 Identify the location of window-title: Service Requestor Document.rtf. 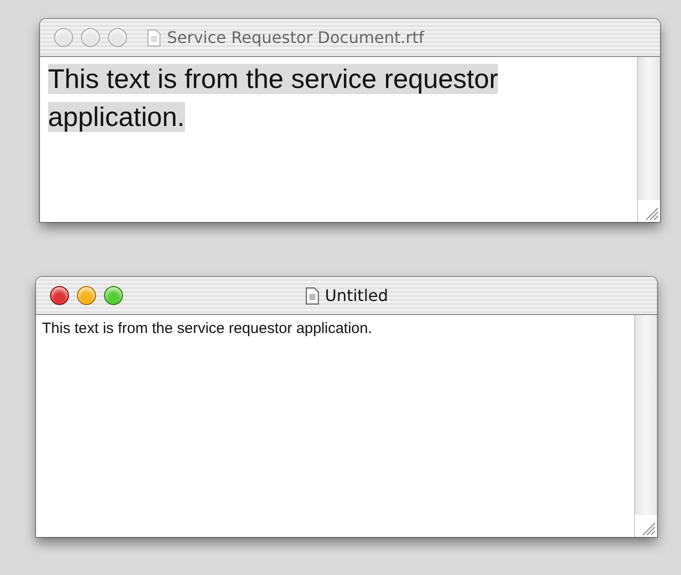
(295, 37).